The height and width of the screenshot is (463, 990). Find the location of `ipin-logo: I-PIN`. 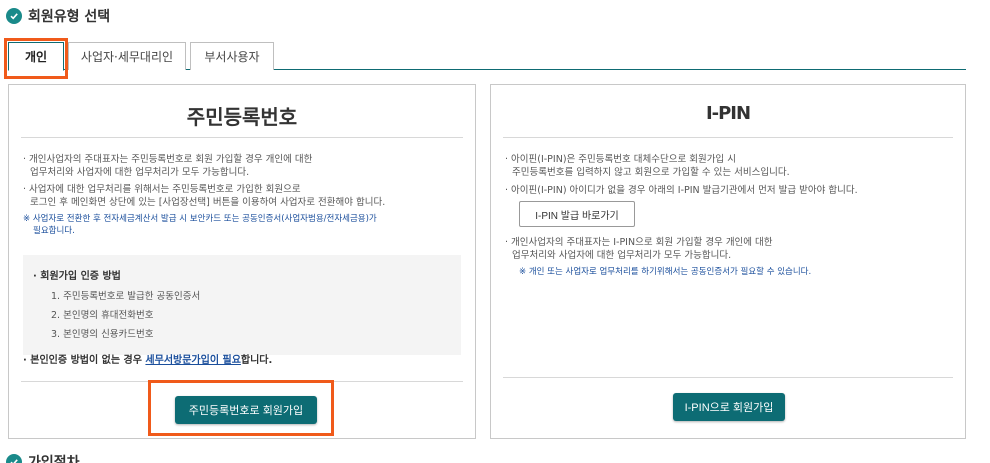

ipin-logo: I-PIN is located at coordinates (728, 113).